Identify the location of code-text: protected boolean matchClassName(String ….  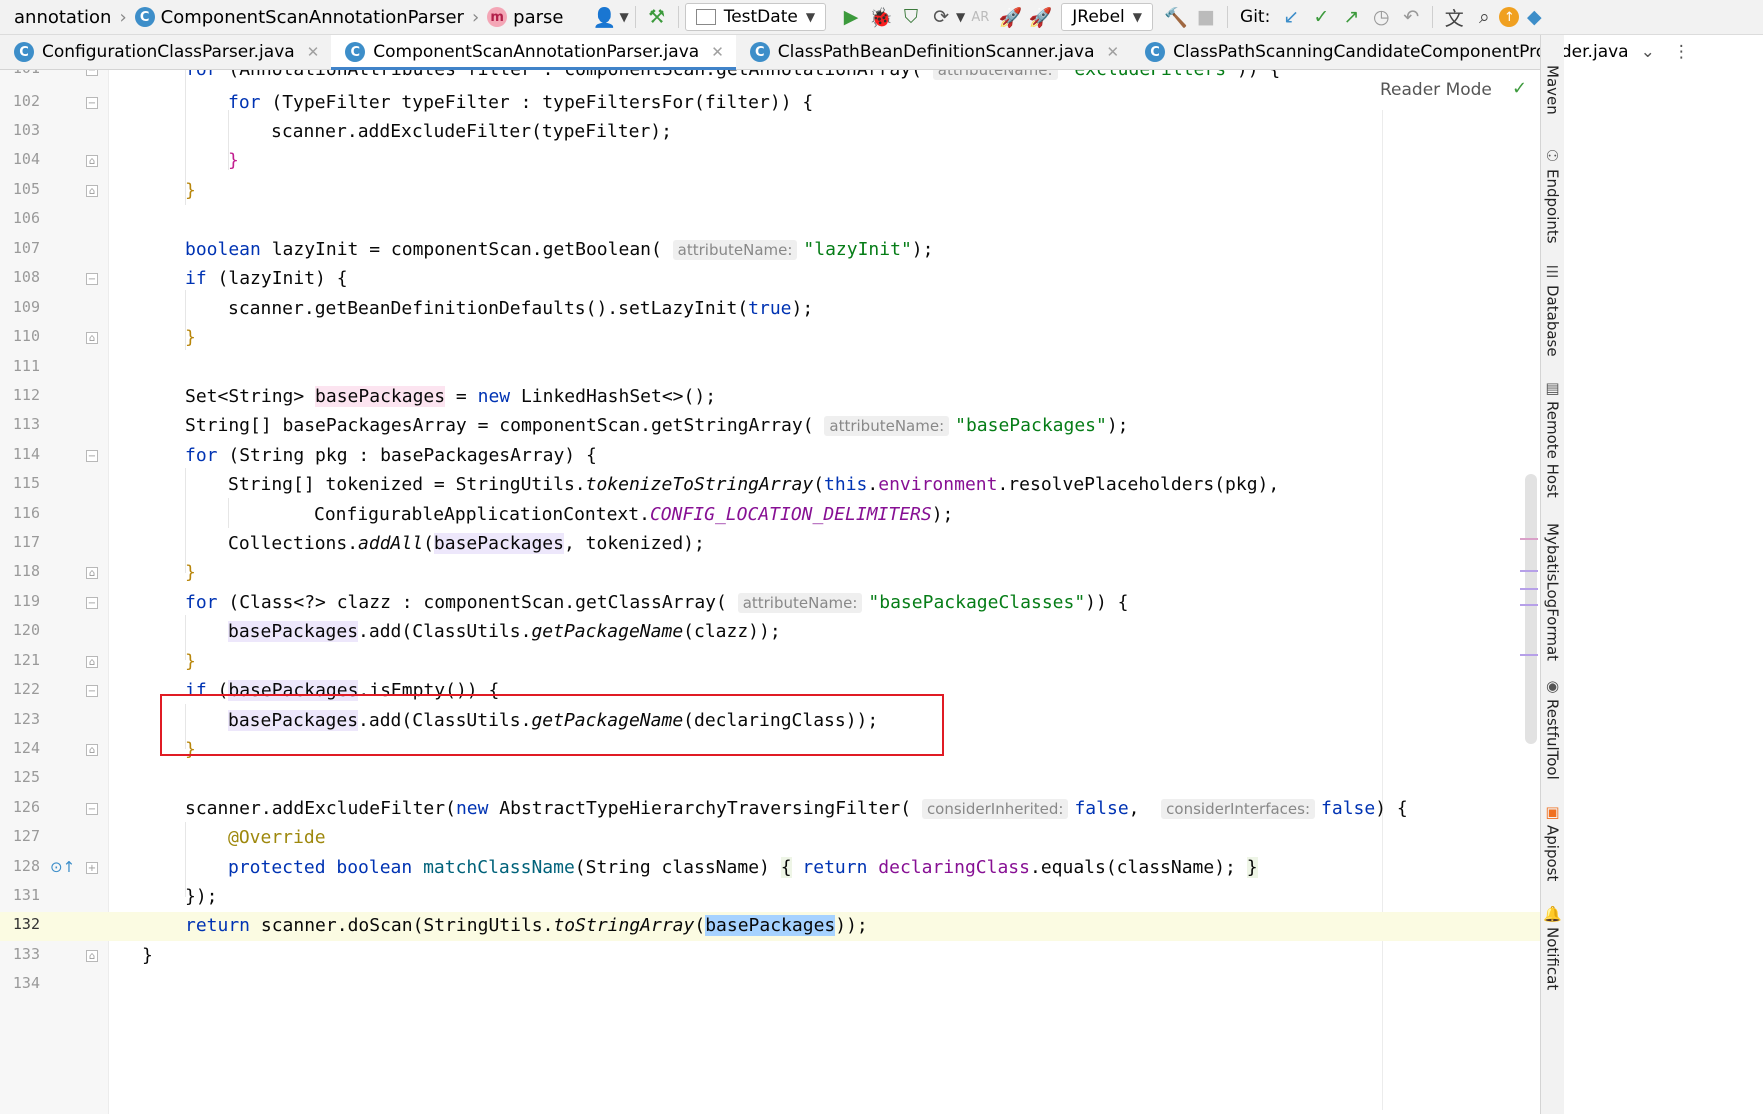
(743, 867).